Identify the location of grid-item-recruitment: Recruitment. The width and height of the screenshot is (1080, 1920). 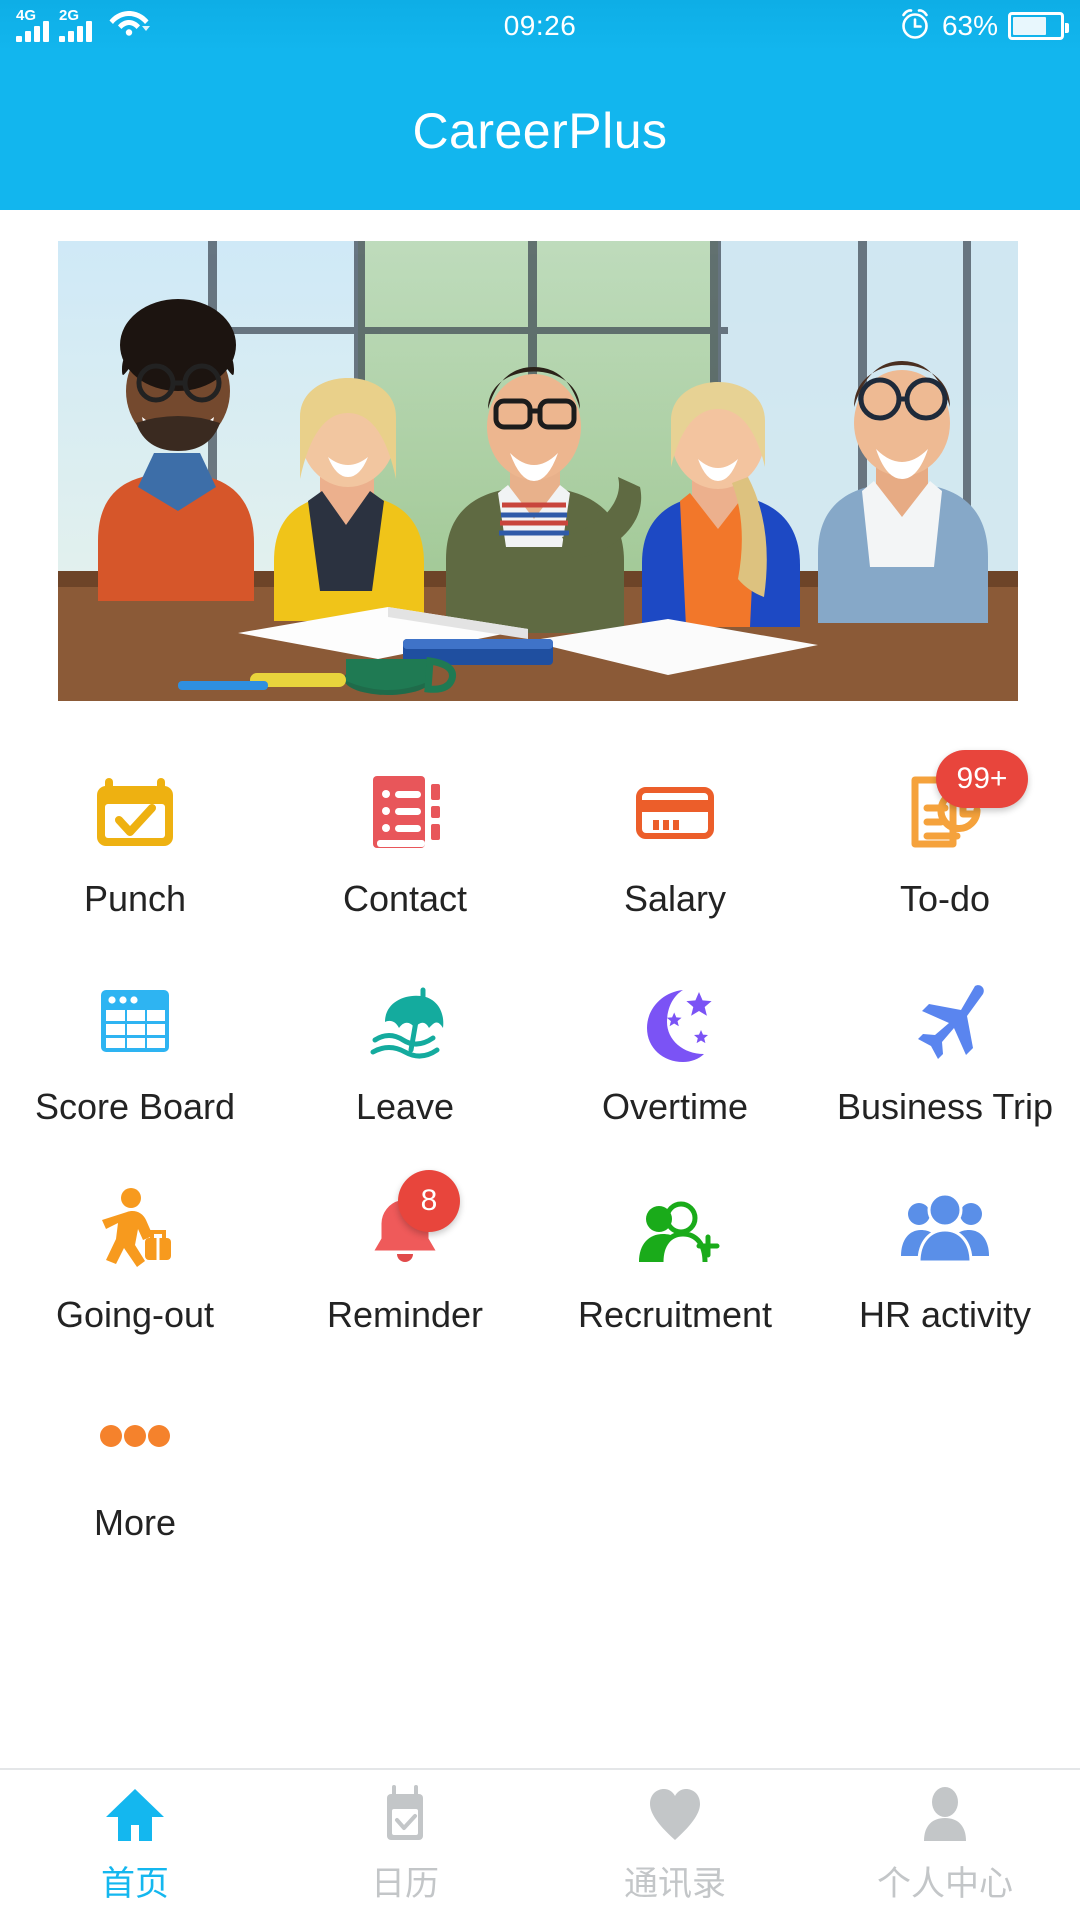
(675, 1267).